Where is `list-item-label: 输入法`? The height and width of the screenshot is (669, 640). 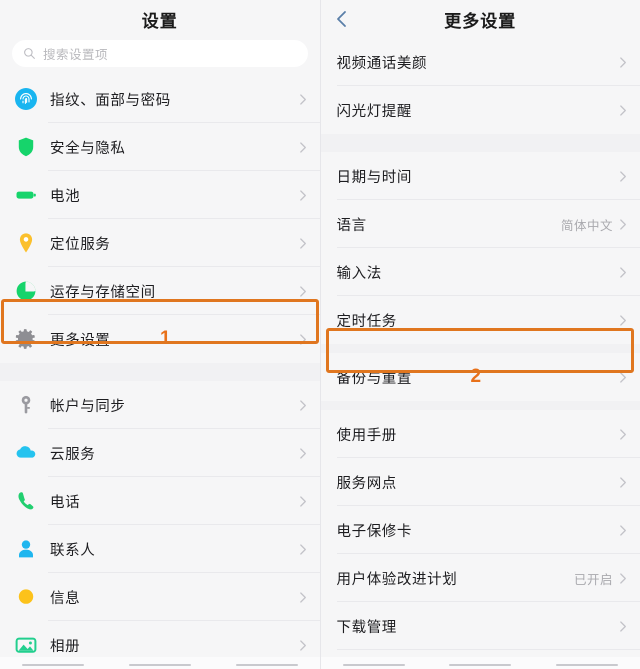
list-item-label: 输入法 is located at coordinates (359, 273).